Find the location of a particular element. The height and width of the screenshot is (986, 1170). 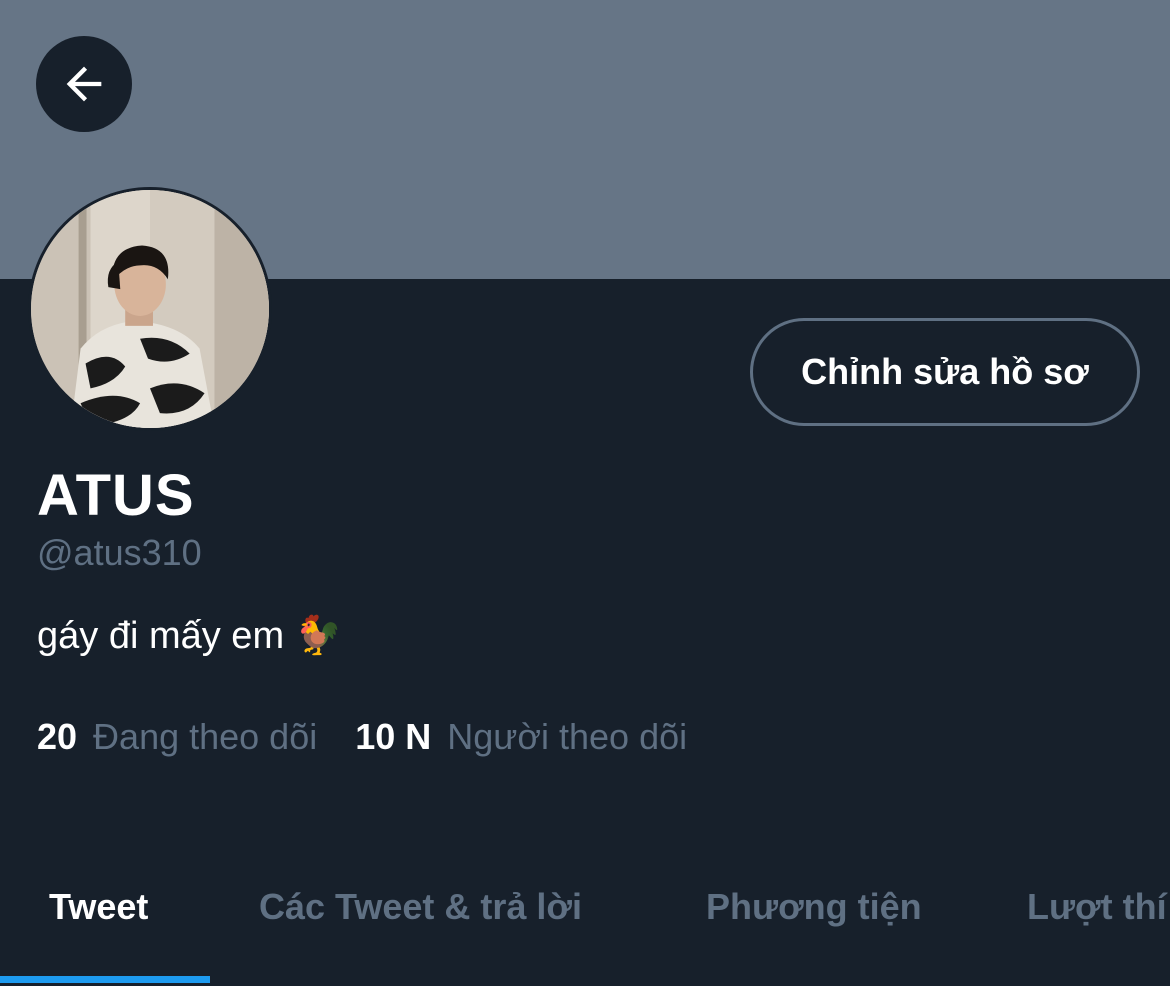

edit-profile-button: Chỉnh sửa hồ sơ is located at coordinates (945, 372).